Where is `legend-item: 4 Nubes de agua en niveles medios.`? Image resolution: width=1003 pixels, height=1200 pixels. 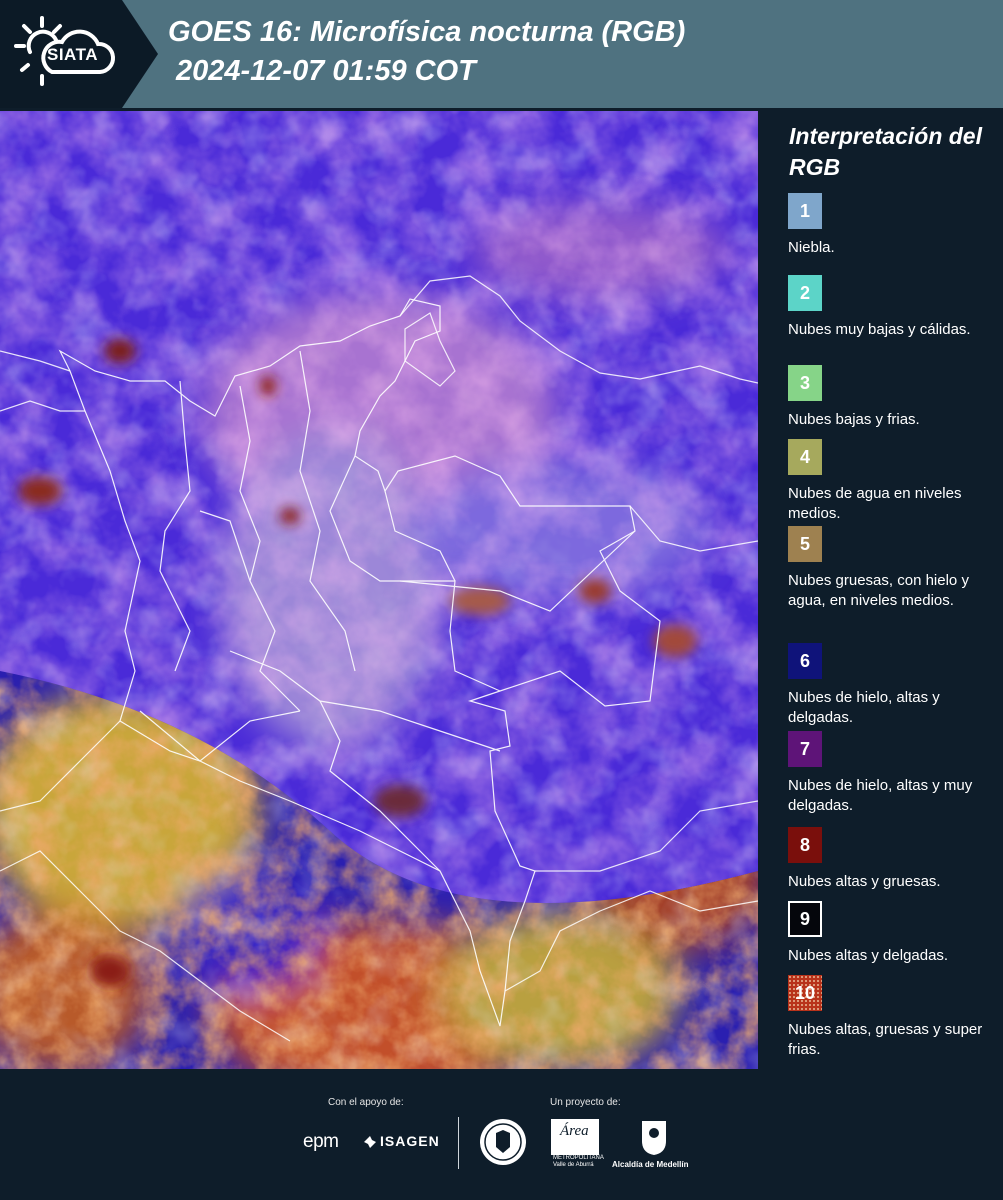
legend-item: 4 Nubes de agua en niveles medios. is located at coordinates (893, 481).